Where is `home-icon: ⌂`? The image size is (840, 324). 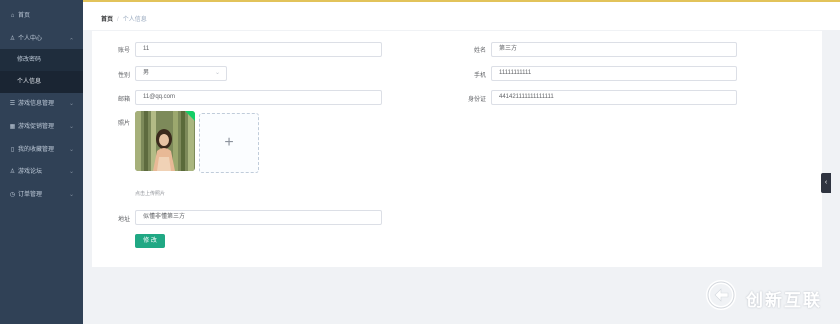
home-icon: ⌂ is located at coordinates (12, 16).